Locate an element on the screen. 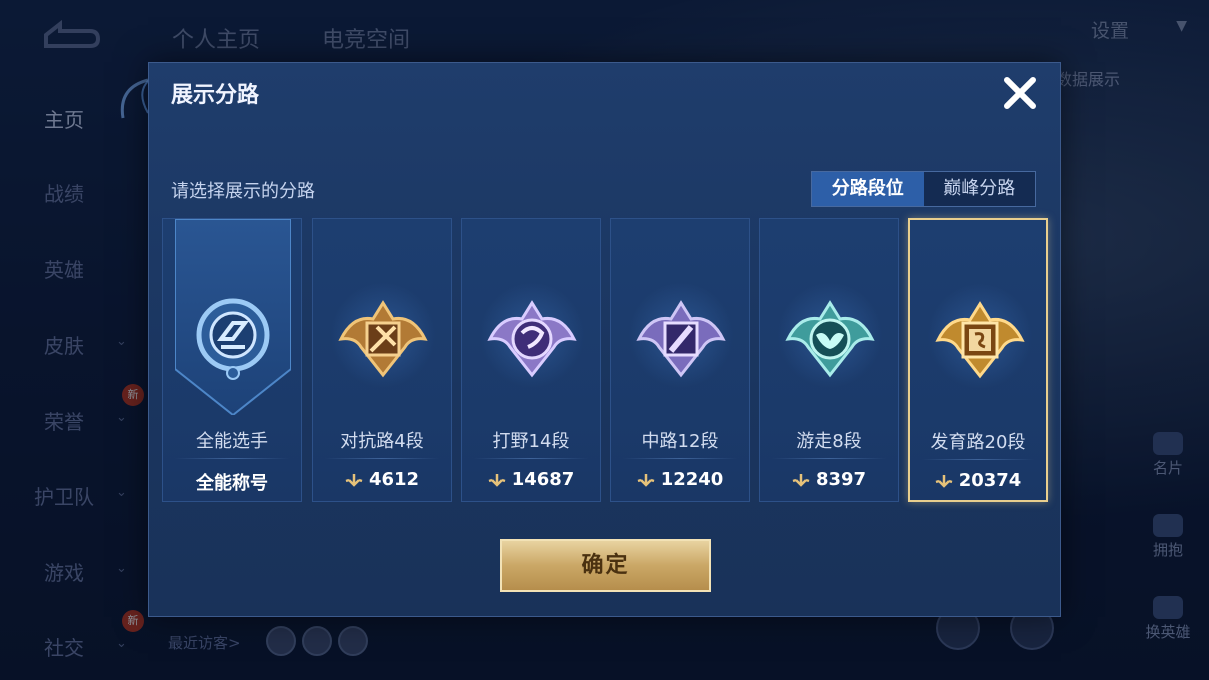 The width and height of the screenshot is (1209, 680). card-score: 全能称号 is located at coordinates (232, 483).